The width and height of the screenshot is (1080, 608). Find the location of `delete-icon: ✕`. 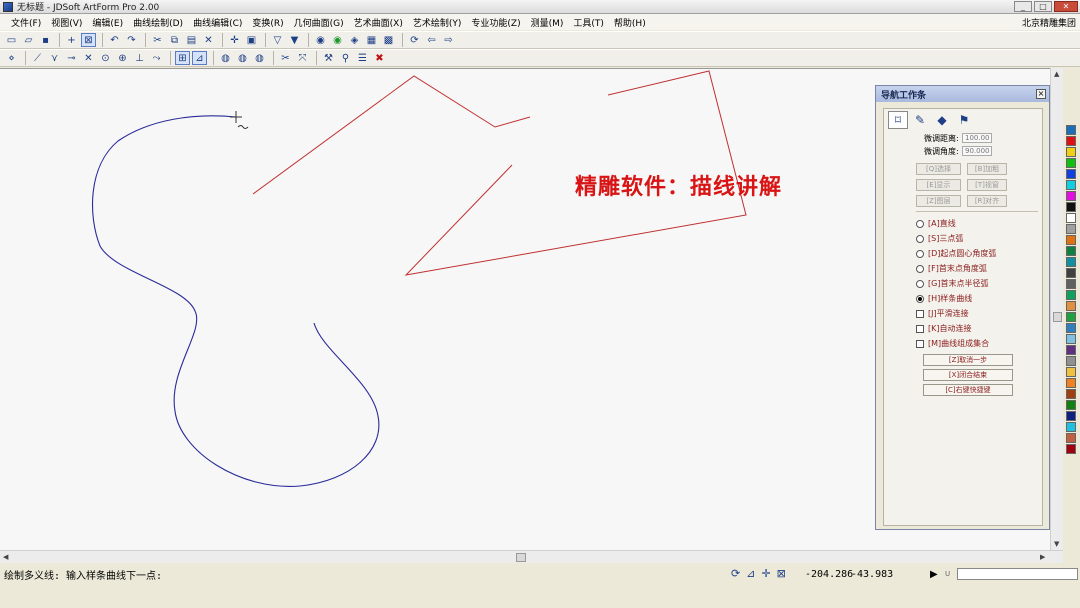

delete-icon: ✕ is located at coordinates (208, 40).